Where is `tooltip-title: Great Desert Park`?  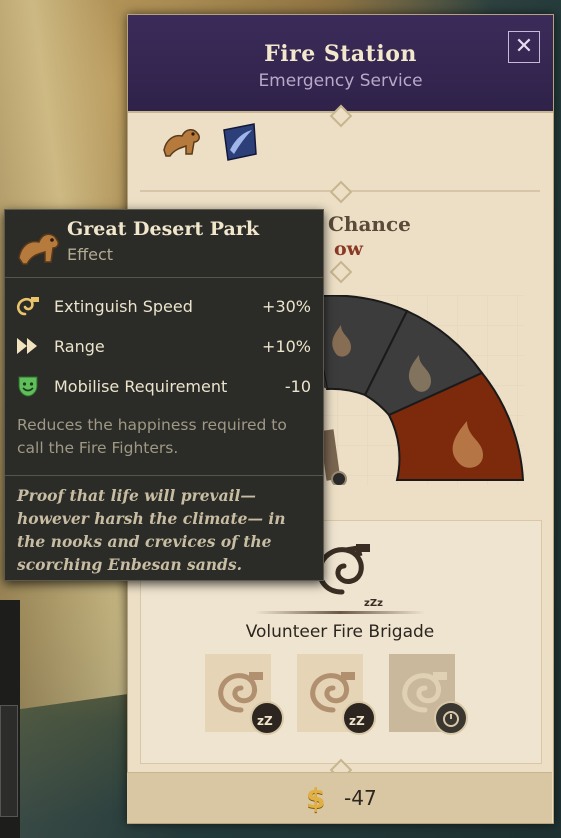
tooltip-title: Great Desert Park is located at coordinates (163, 229).